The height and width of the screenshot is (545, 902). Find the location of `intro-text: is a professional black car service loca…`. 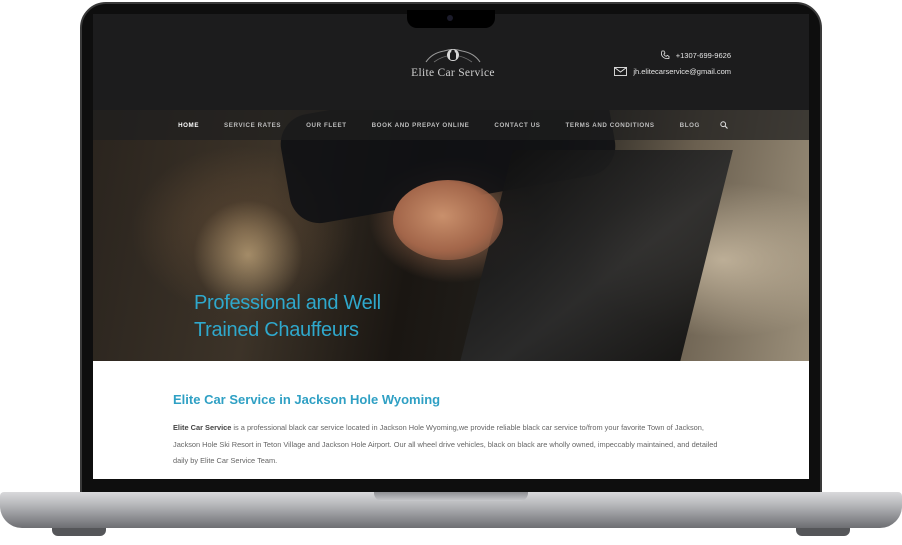

intro-text: is a professional black car service loca… is located at coordinates (445, 444).